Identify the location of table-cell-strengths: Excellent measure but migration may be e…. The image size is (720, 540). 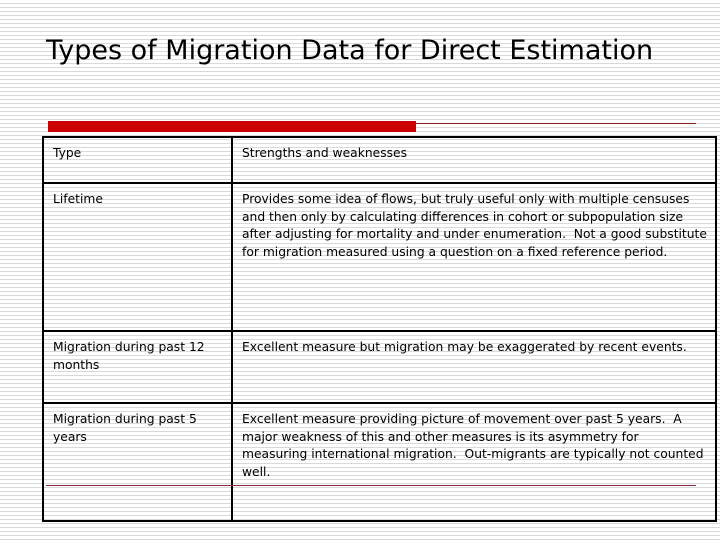
(474, 367).